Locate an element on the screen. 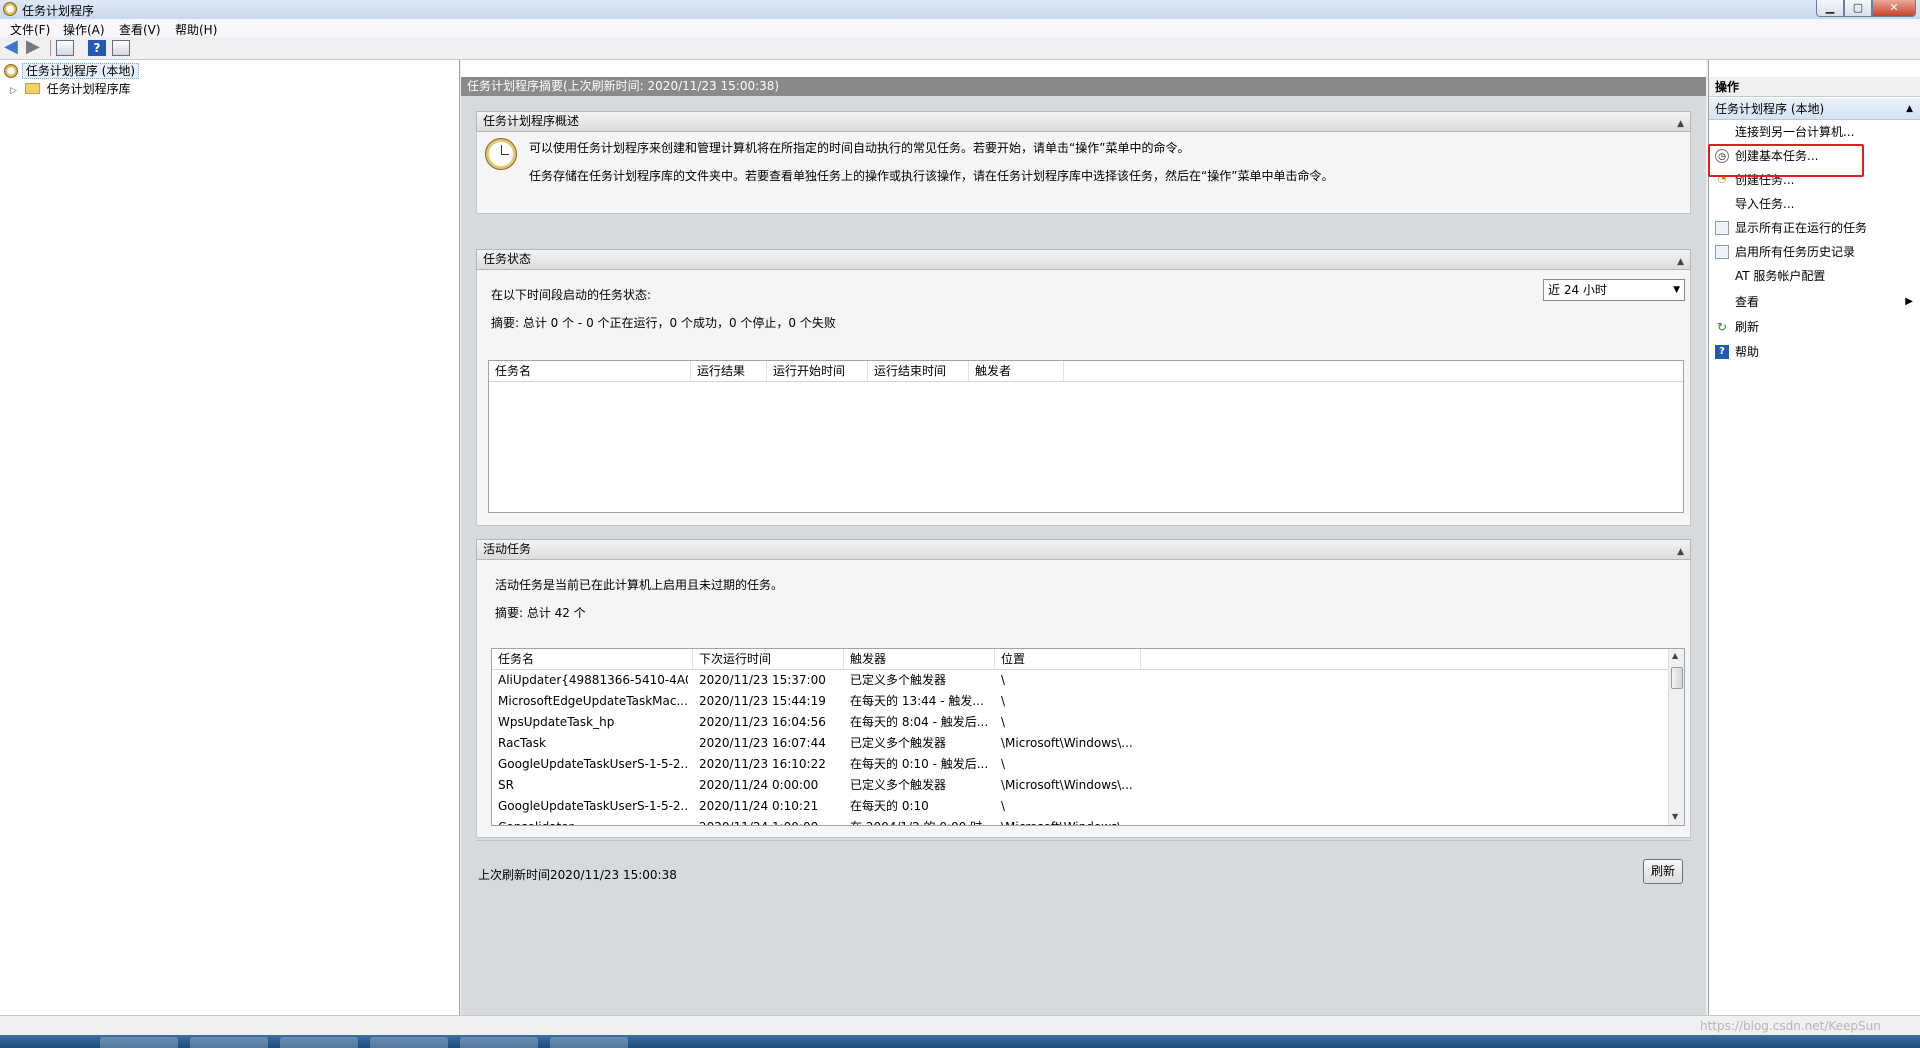  action-help: ? 帮助 is located at coordinates (1814, 352).